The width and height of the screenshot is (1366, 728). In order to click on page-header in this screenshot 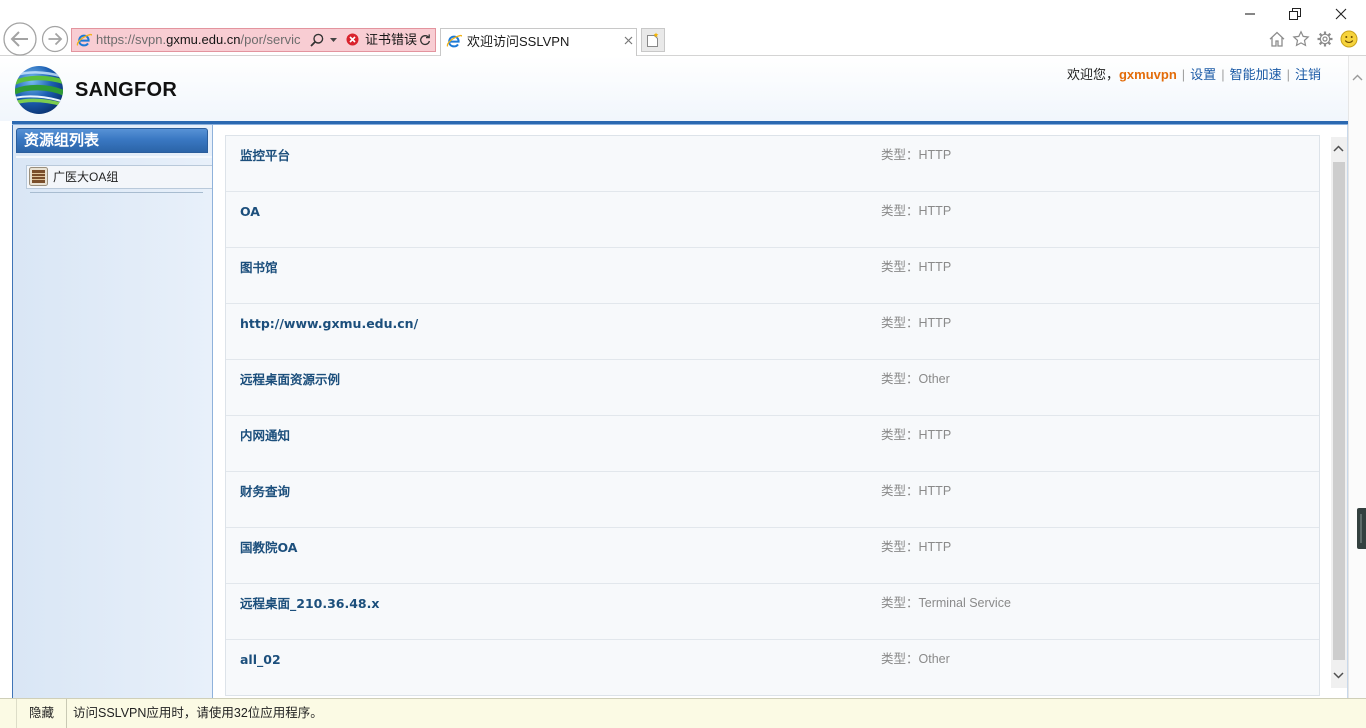, I will do `click(674, 88)`.